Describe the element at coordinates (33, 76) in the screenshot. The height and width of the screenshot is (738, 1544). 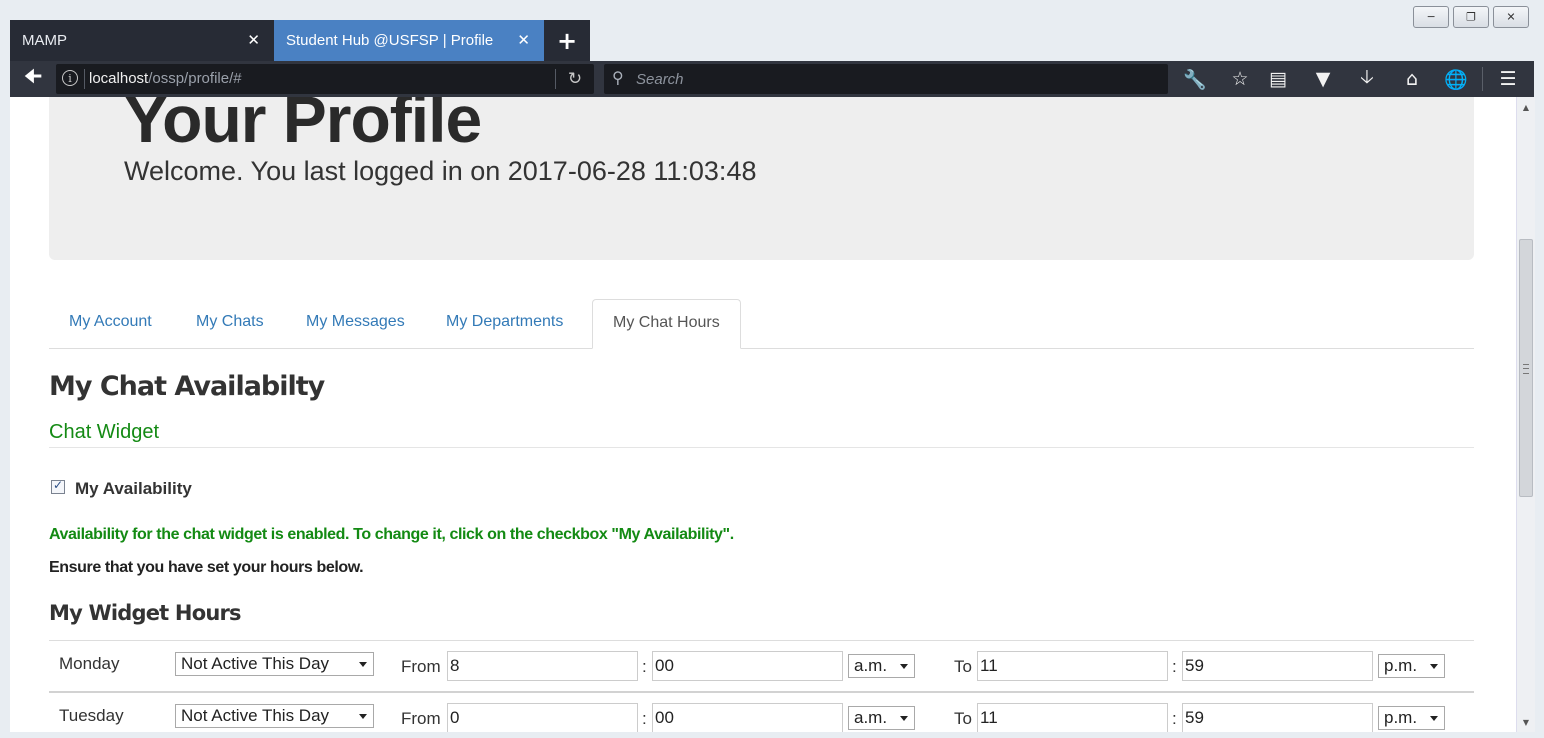
I see `arrow-left-icon: 🠈` at that location.